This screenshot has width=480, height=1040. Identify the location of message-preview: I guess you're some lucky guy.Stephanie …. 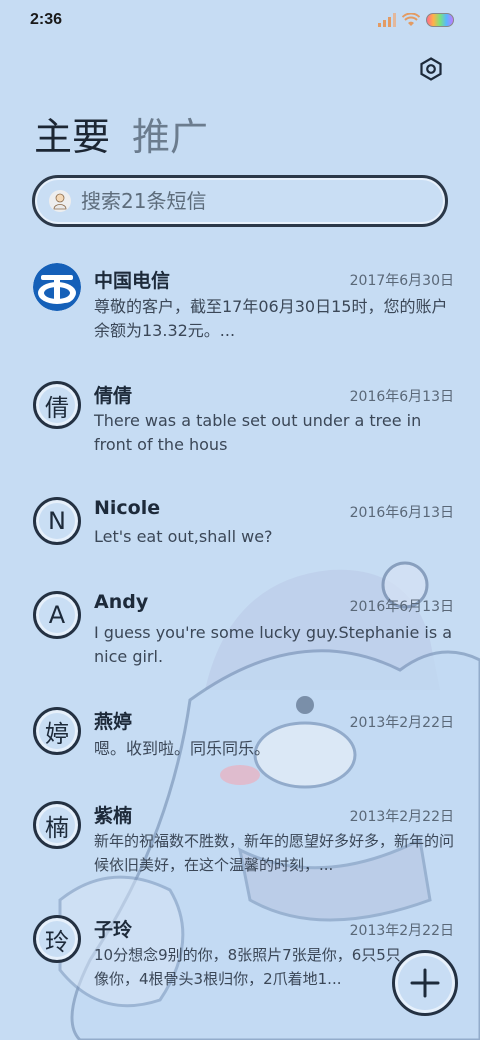
(273, 644).